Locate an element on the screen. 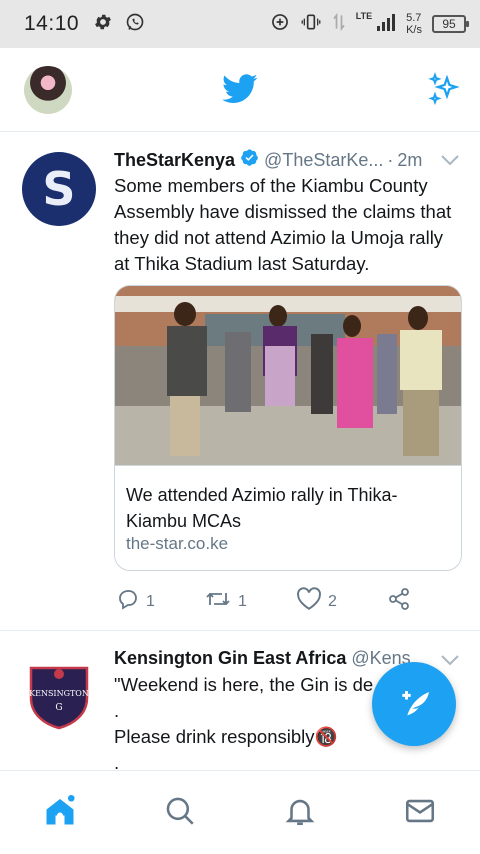  whatsapp-icon is located at coordinates (135, 24).